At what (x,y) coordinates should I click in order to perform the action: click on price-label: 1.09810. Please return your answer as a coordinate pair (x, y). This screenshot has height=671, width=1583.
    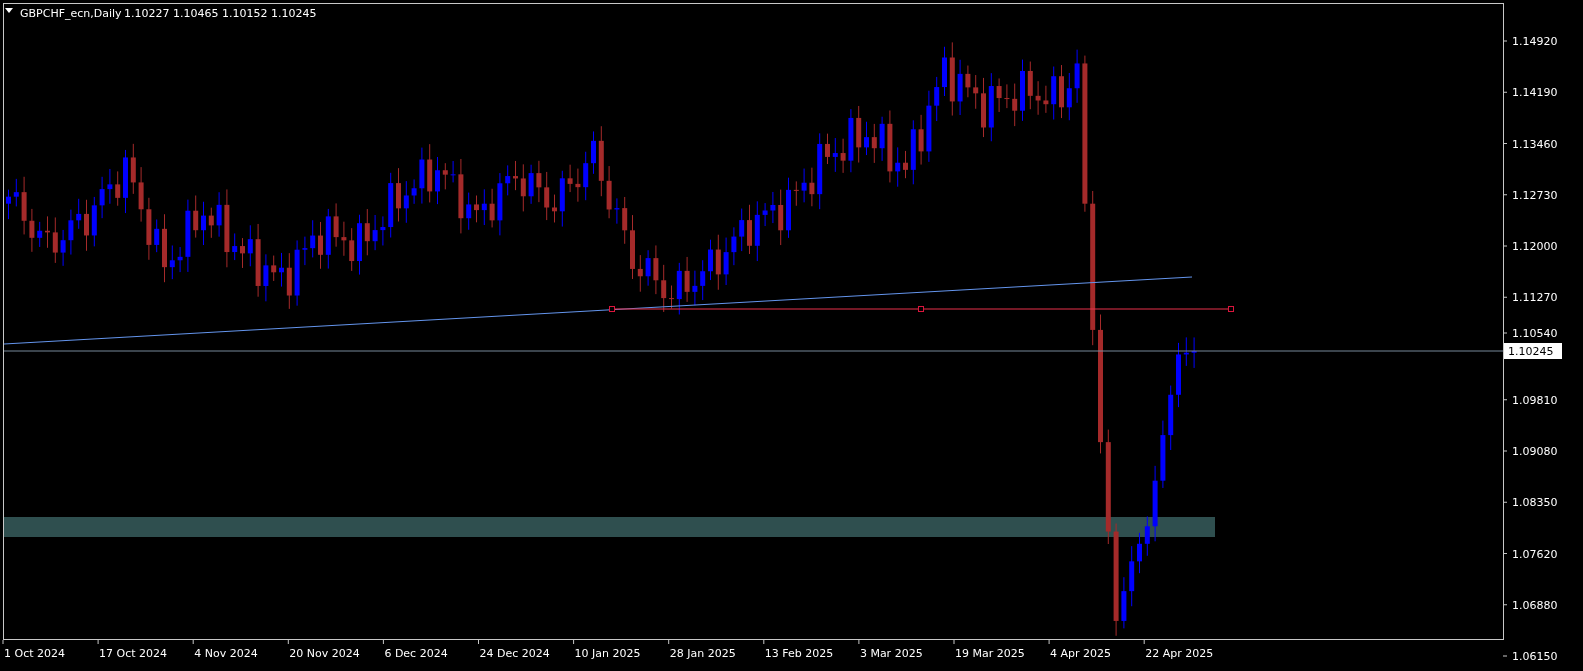
    Looking at the image, I should click on (1535, 400).